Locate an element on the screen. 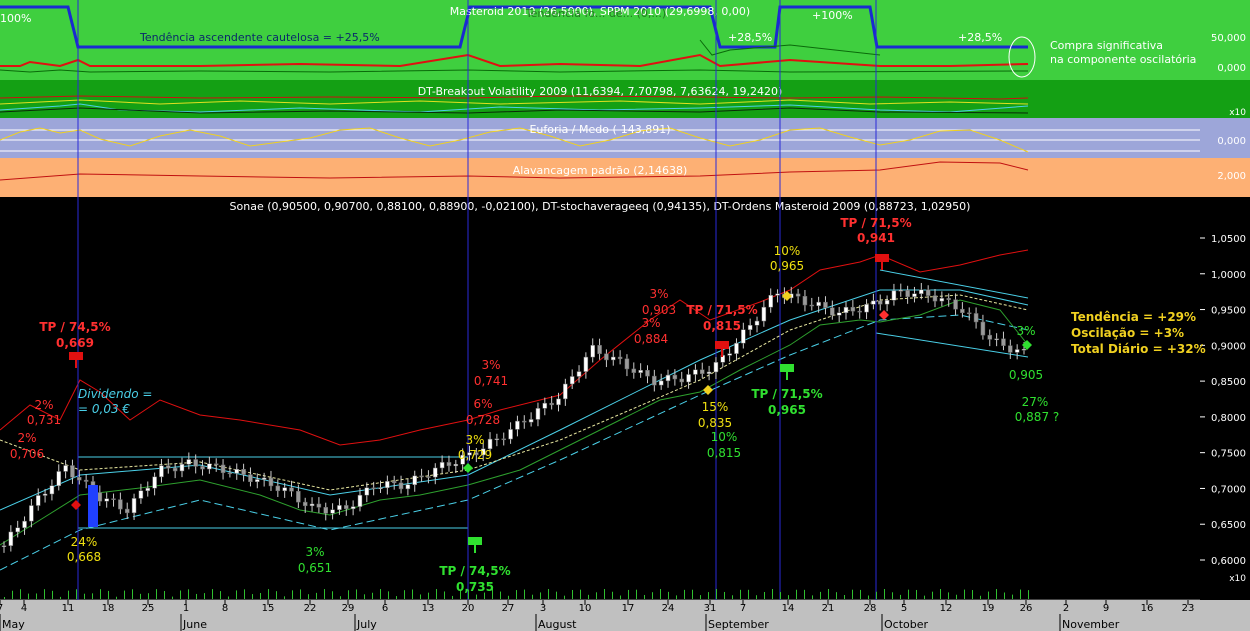 This screenshot has height=631, width=1250. y-tick-label: 0,7000 is located at coordinates (1228, 489).